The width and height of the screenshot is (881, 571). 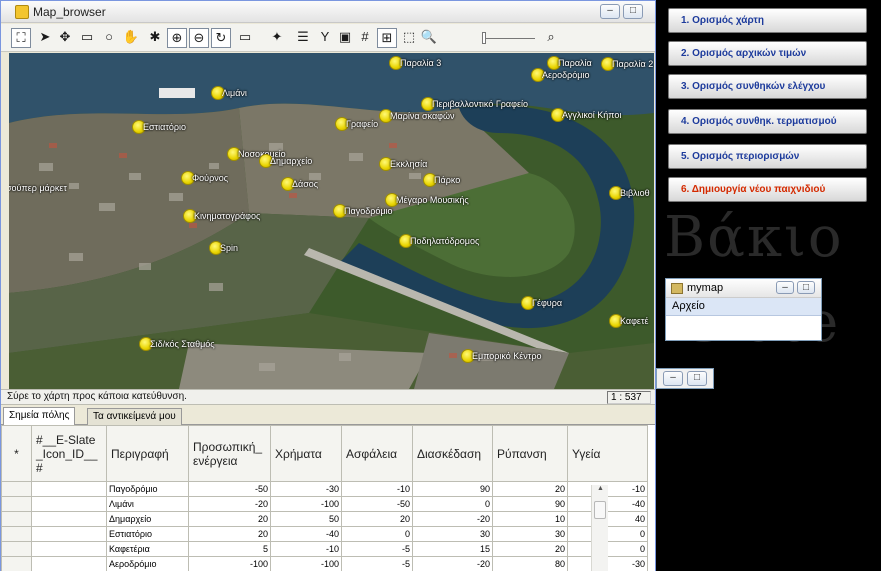 I want to click on menu-file: Αρχείο, so click(x=743, y=307).